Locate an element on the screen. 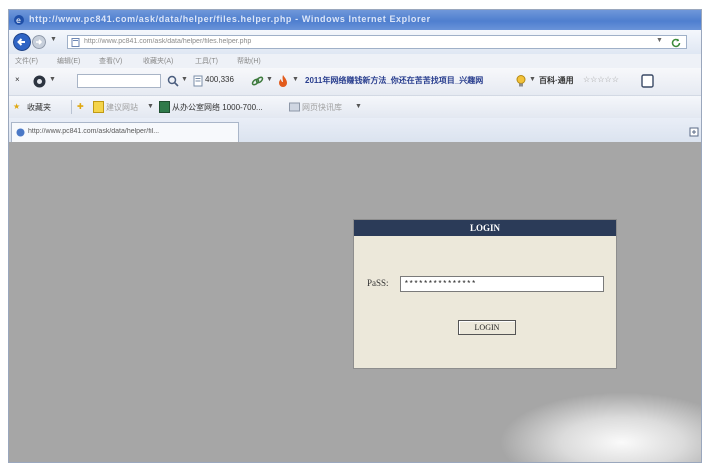 The width and height of the screenshot is (707, 468). menu-file: 文件(F) is located at coordinates (33, 61).